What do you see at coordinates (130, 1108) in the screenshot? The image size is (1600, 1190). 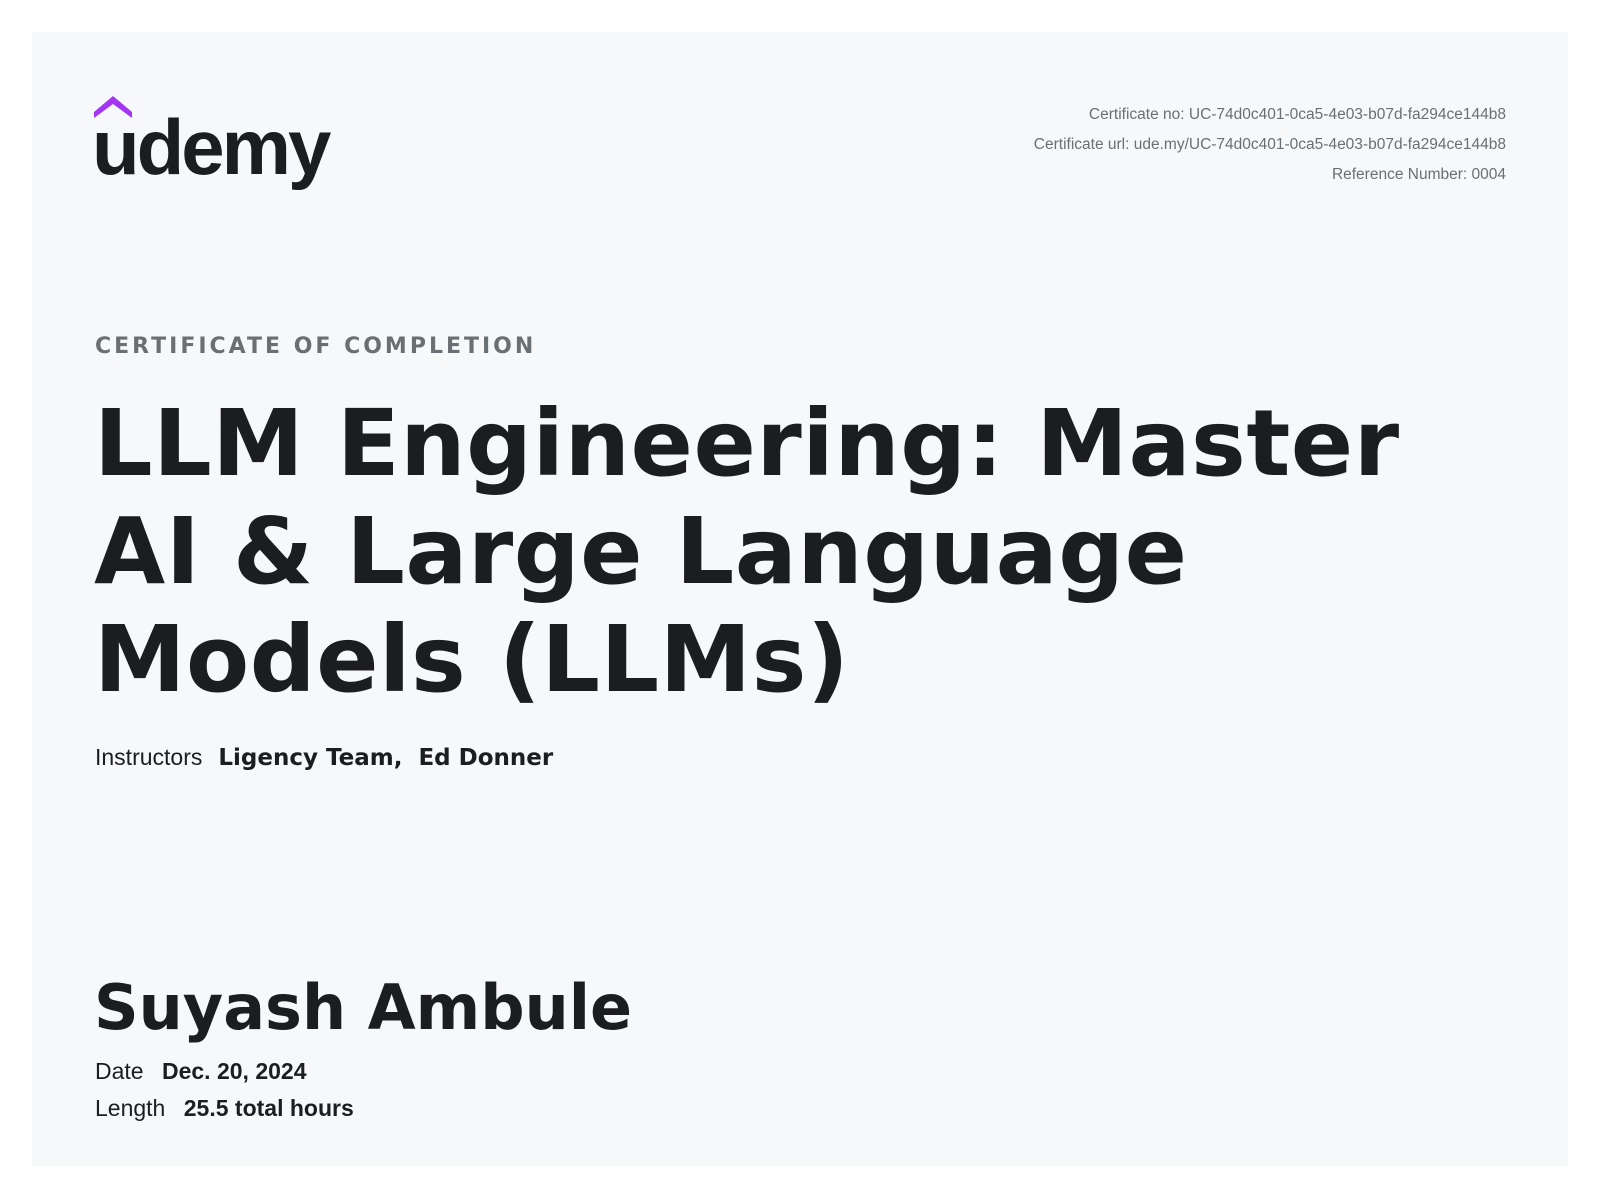 I see `length-label: Length` at bounding box center [130, 1108].